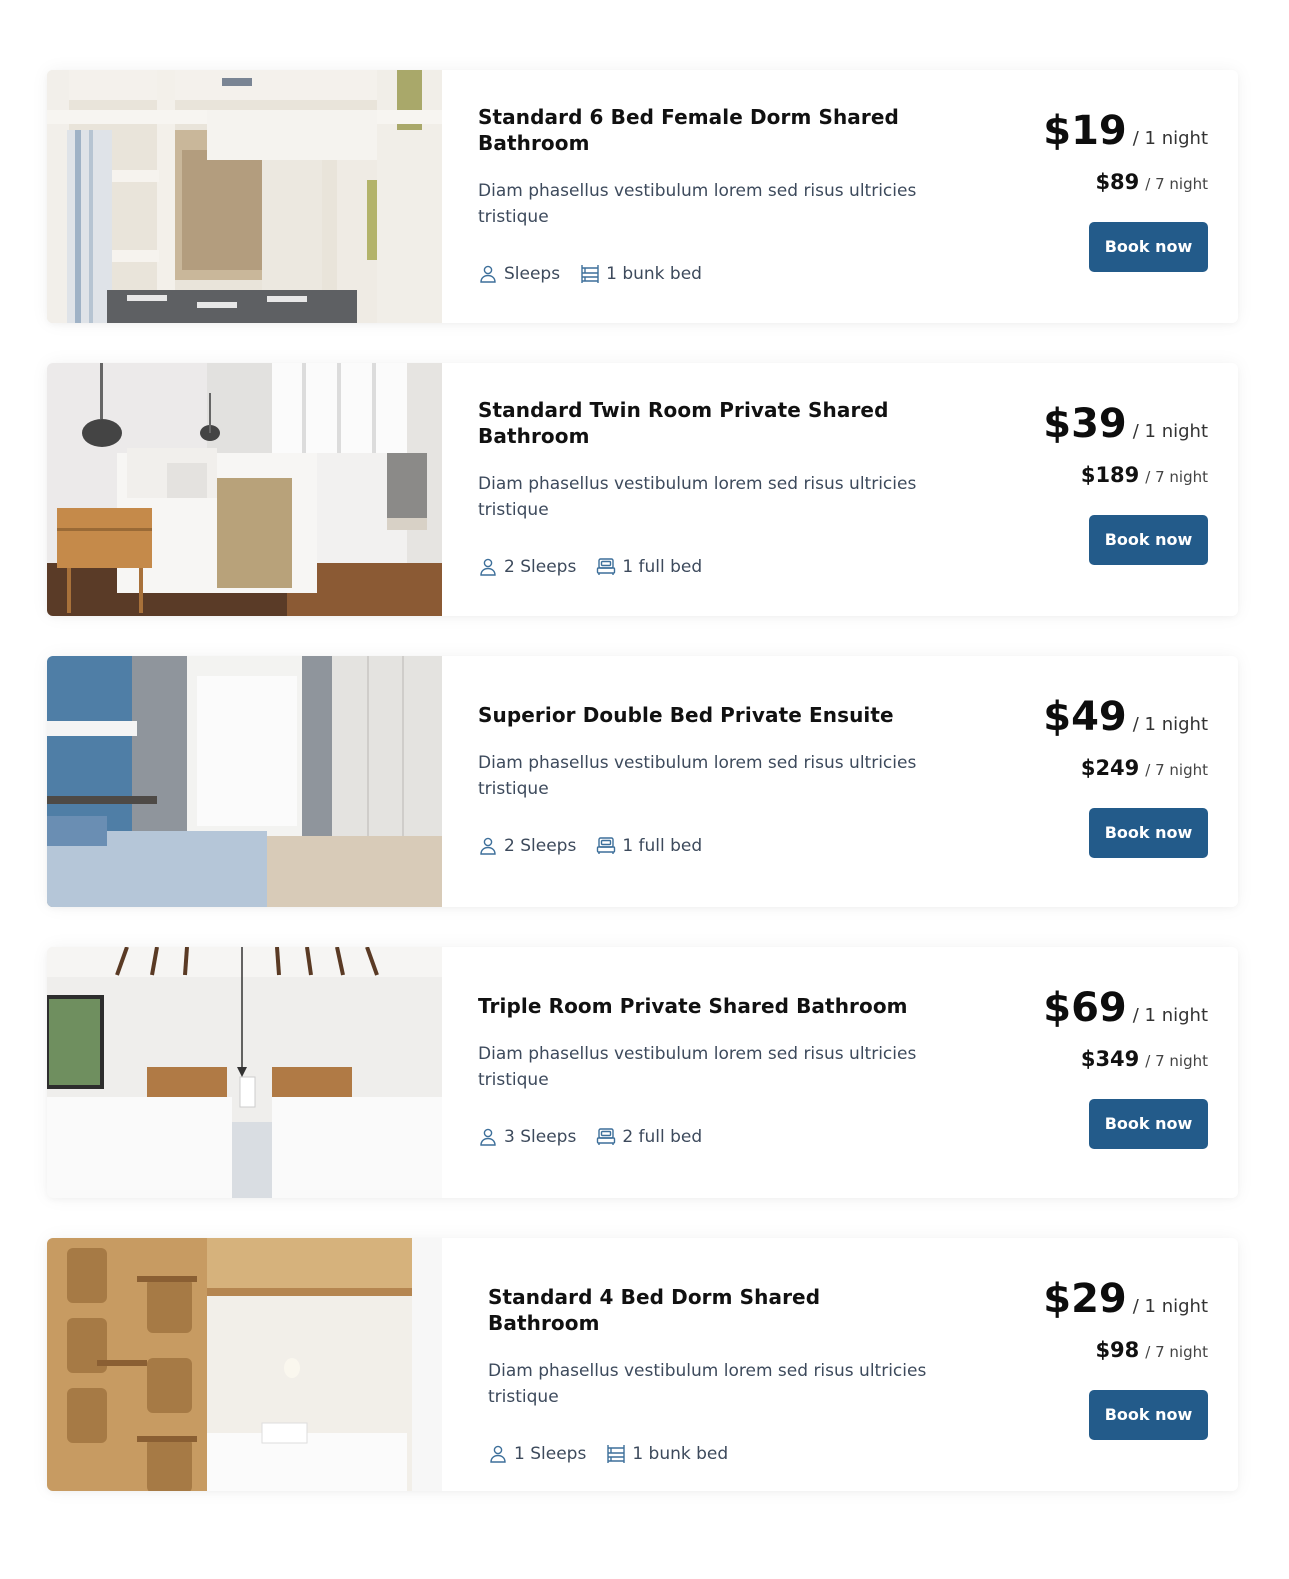  I want to click on price-night: $29, so click(1085, 1299).